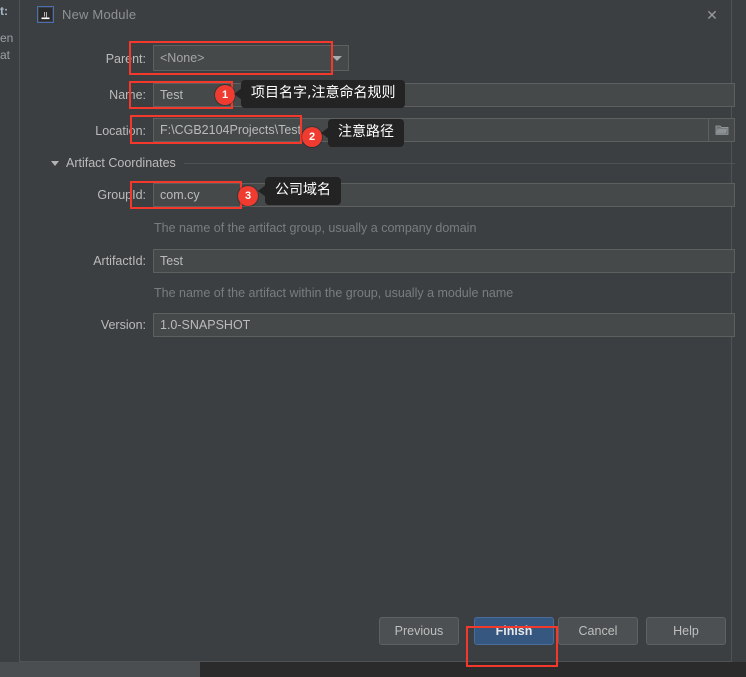 The height and width of the screenshot is (677, 746). I want to click on background-bottom-light, so click(100, 669).